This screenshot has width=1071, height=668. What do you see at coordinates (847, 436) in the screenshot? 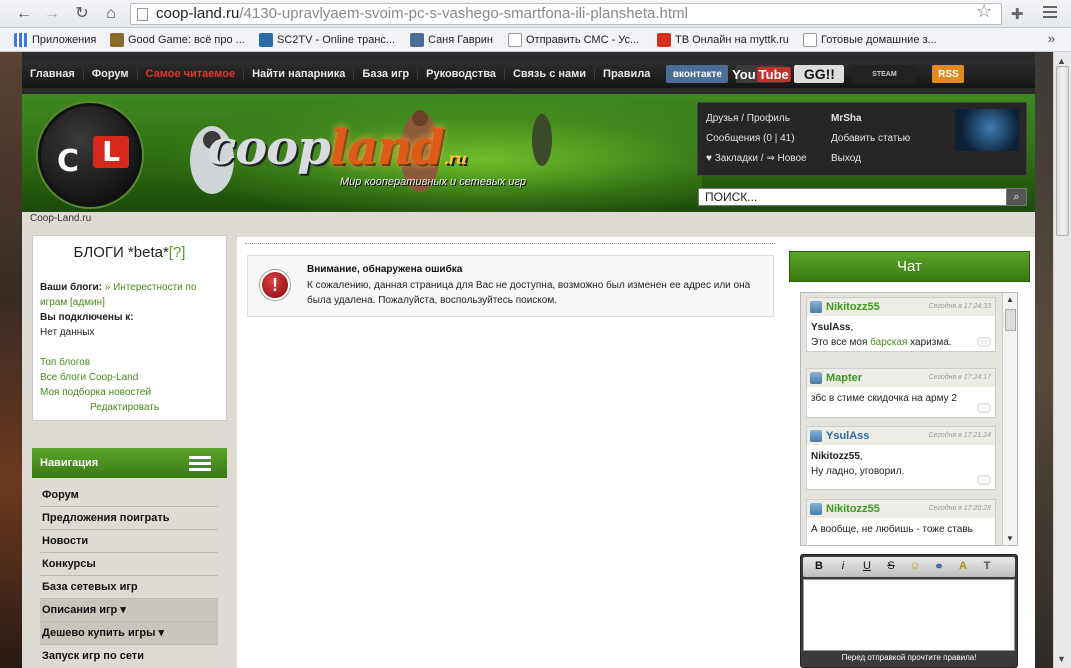
I see `chat-username: YsulAss` at bounding box center [847, 436].